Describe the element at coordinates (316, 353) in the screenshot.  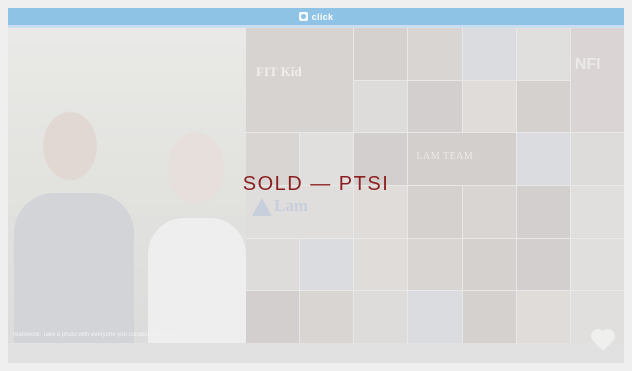
I see `footer-bar` at that location.